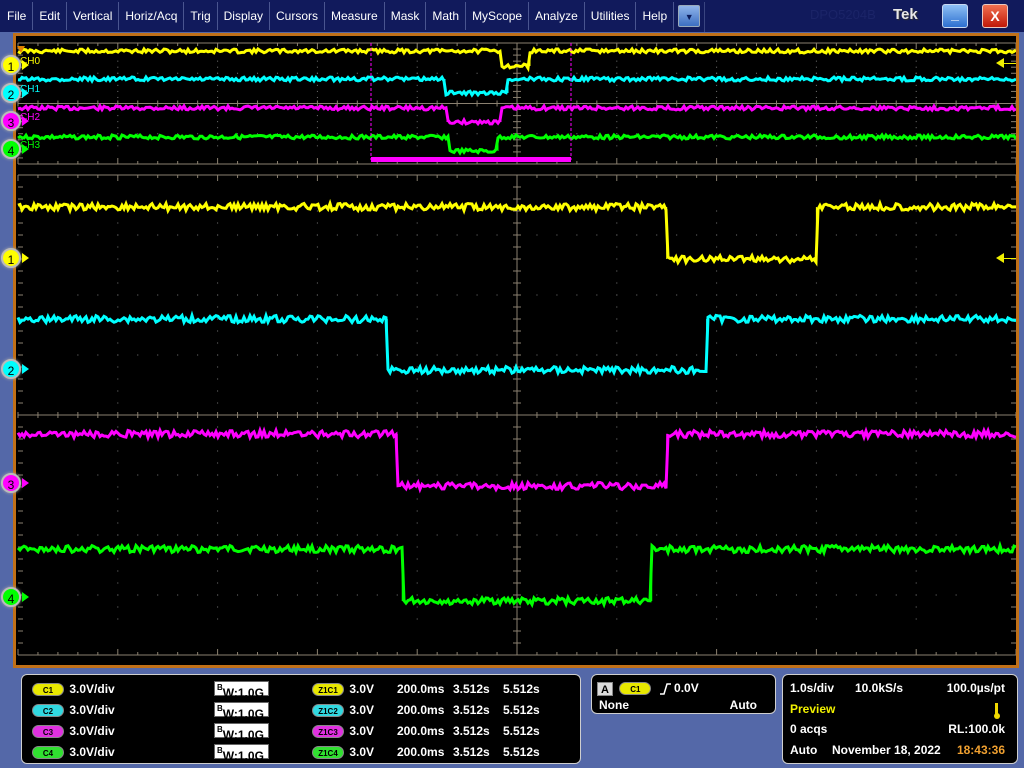  I want to click on overview-channel-marker: 4, so click(11, 149).